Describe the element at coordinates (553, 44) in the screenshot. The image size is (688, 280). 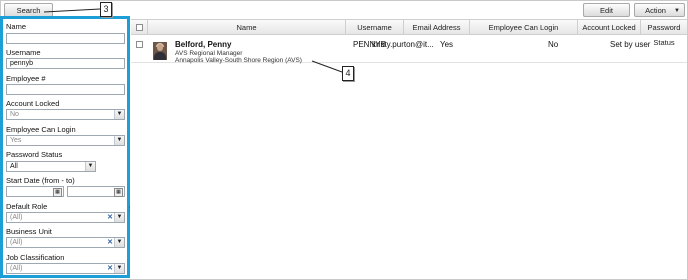
I see `cell-account-locked: No` at that location.